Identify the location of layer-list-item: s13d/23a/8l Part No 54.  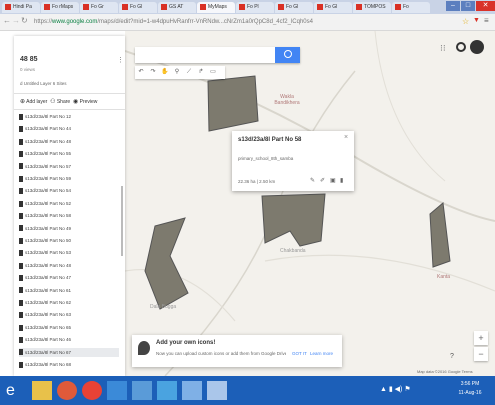
(45, 190).